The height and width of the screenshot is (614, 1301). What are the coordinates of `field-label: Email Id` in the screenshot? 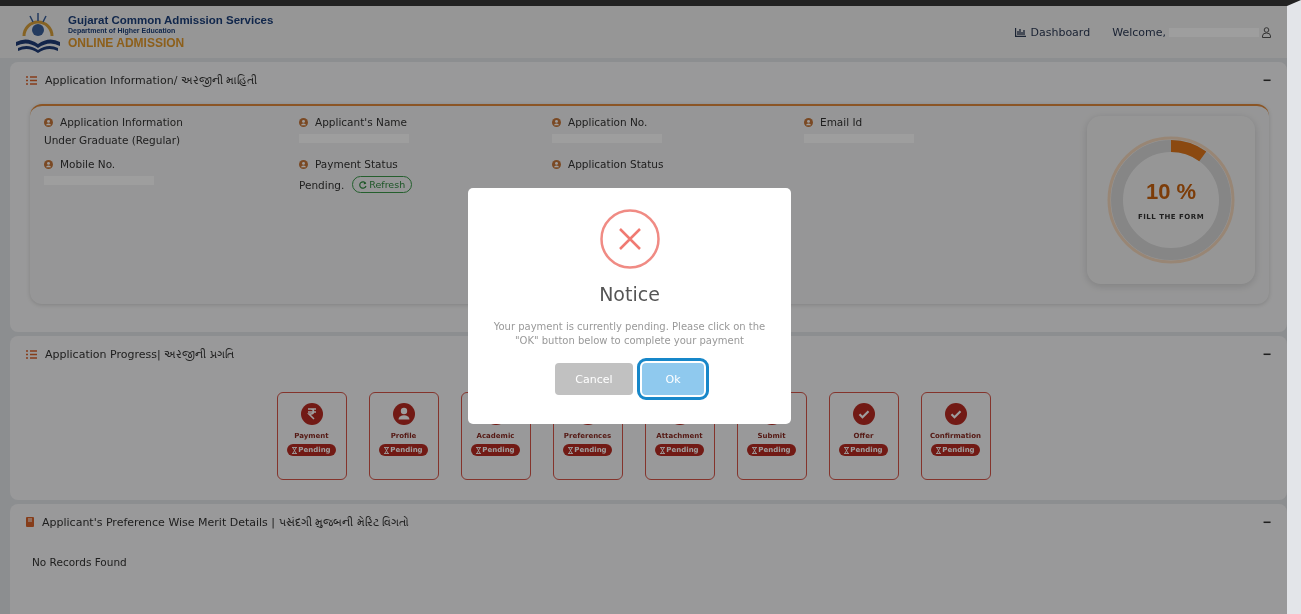 It's located at (841, 122).